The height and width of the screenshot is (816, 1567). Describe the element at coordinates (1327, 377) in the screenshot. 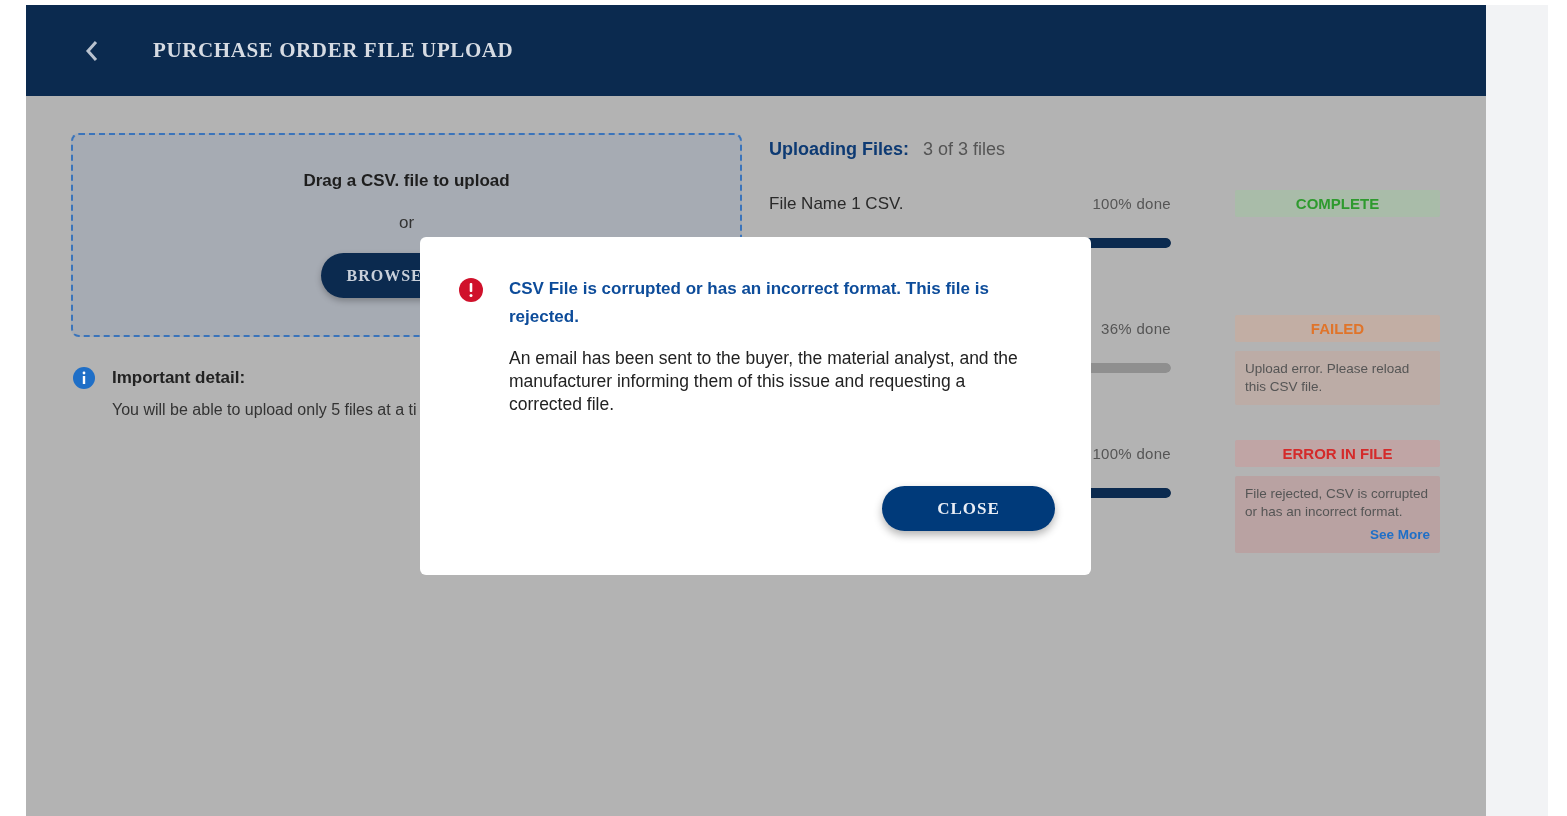

I see `message-text: Upload error. Please reload this CSV file.` at that location.